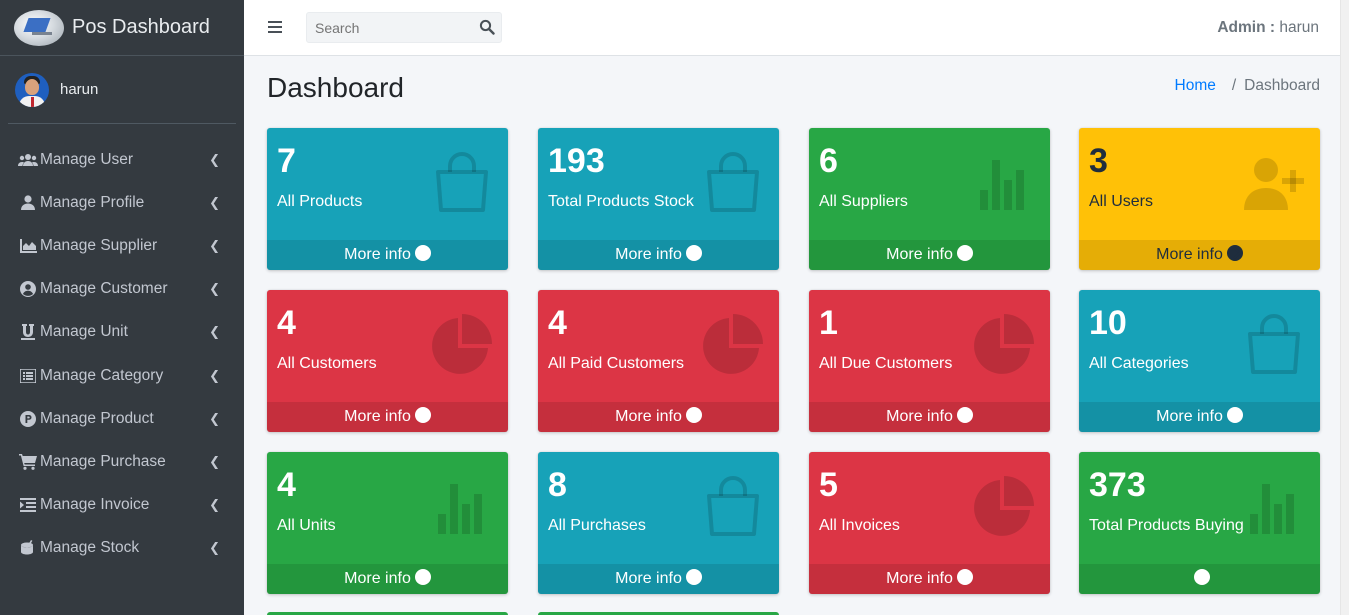 This screenshot has width=1349, height=615. What do you see at coordinates (621, 201) in the screenshot?
I see `small-box-label: Total Products Stock` at bounding box center [621, 201].